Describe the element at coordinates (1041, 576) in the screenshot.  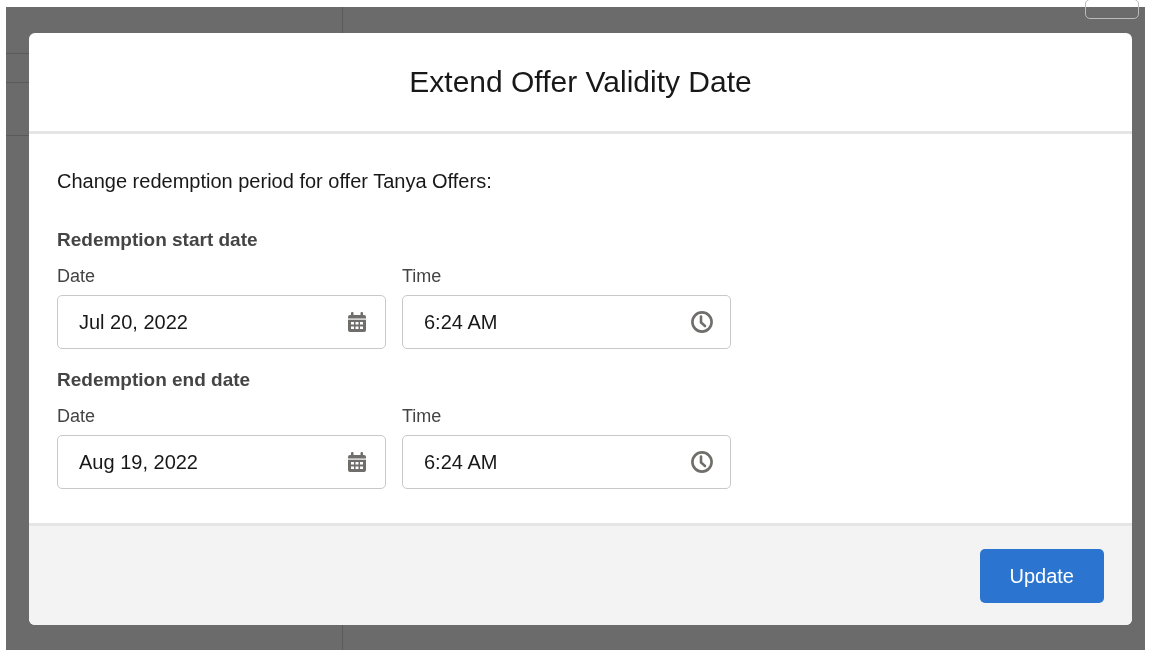
I see `update-button: Update` at that location.